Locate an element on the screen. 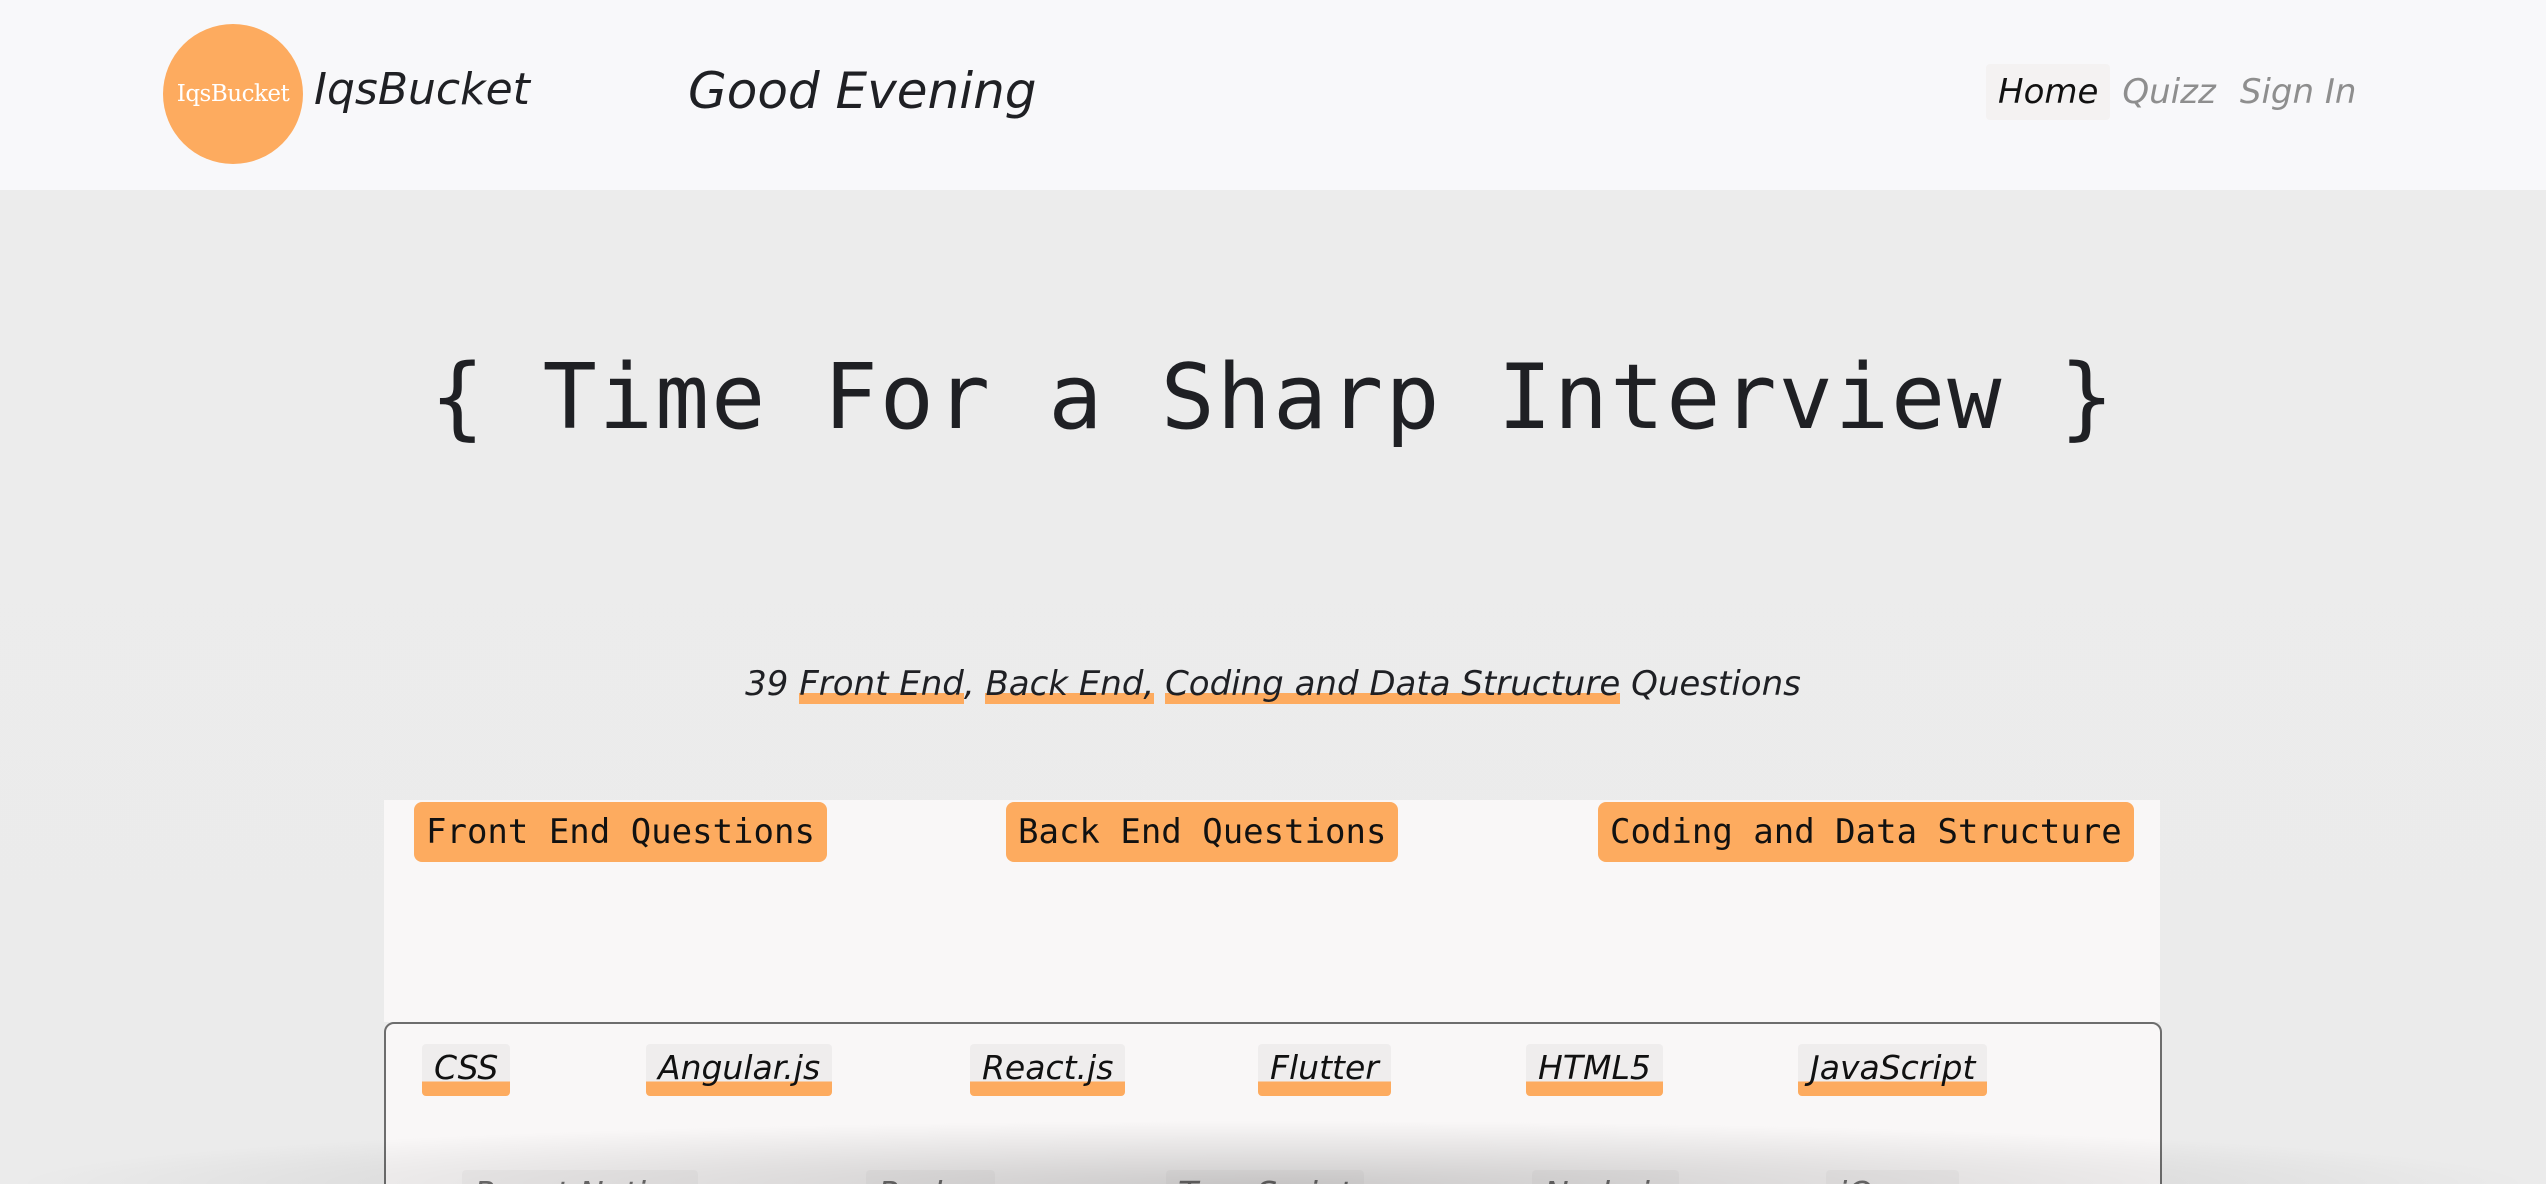  main-nav: Home Quizz Sign In is located at coordinates (2177, 92).